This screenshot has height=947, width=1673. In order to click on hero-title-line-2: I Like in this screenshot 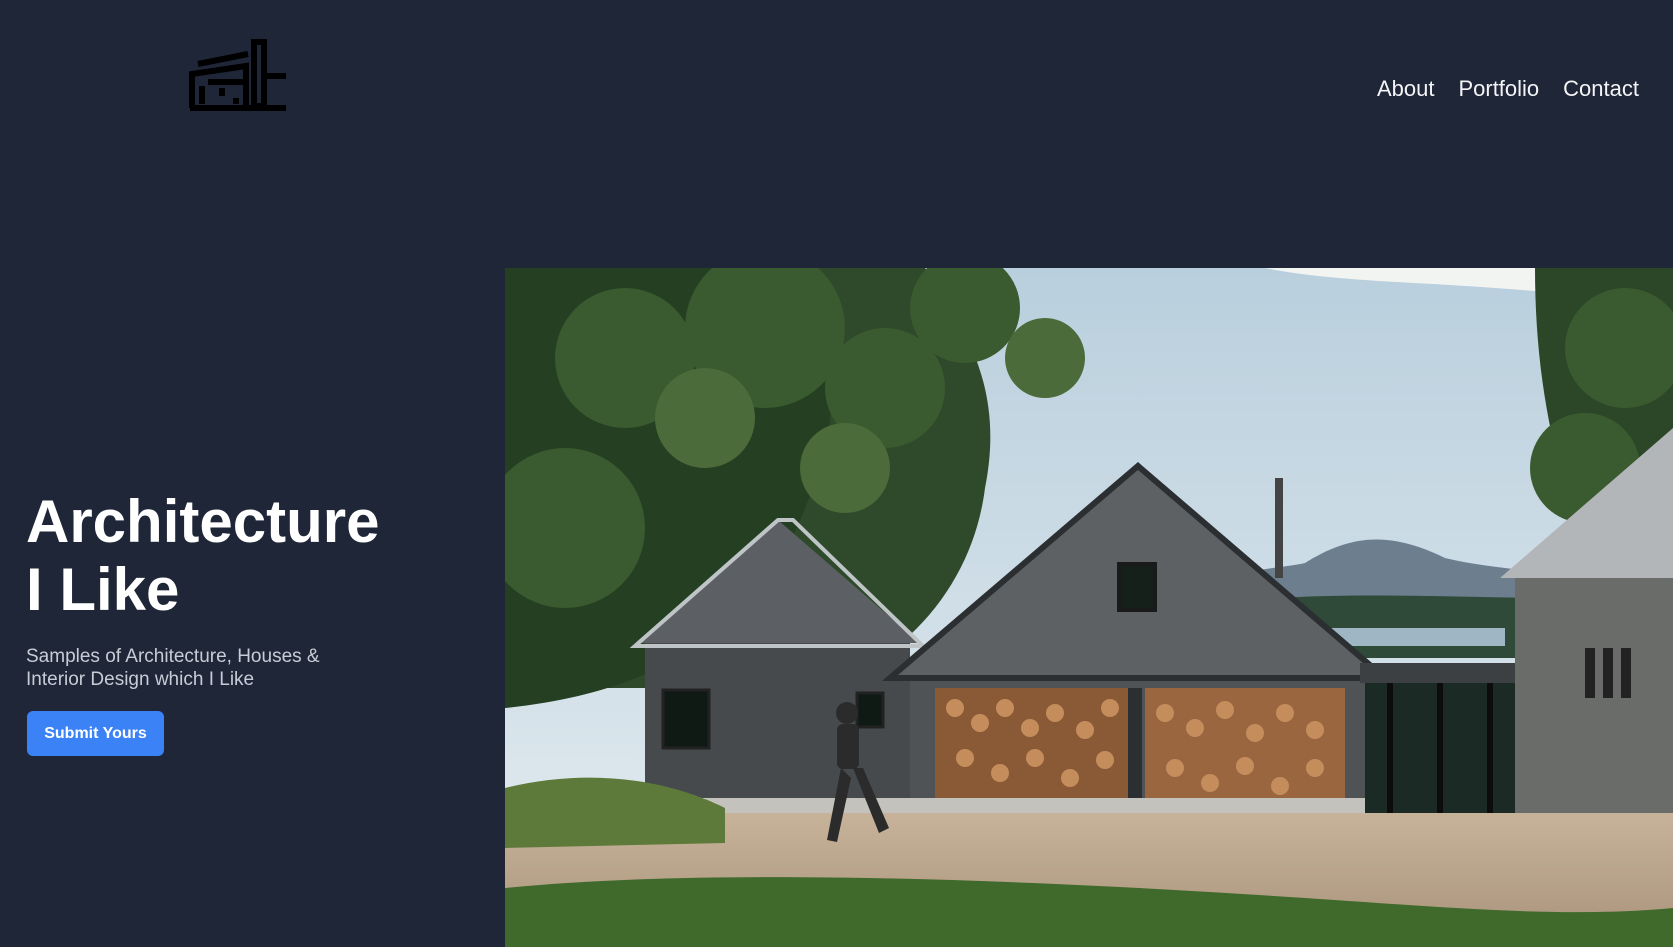, I will do `click(103, 589)`.